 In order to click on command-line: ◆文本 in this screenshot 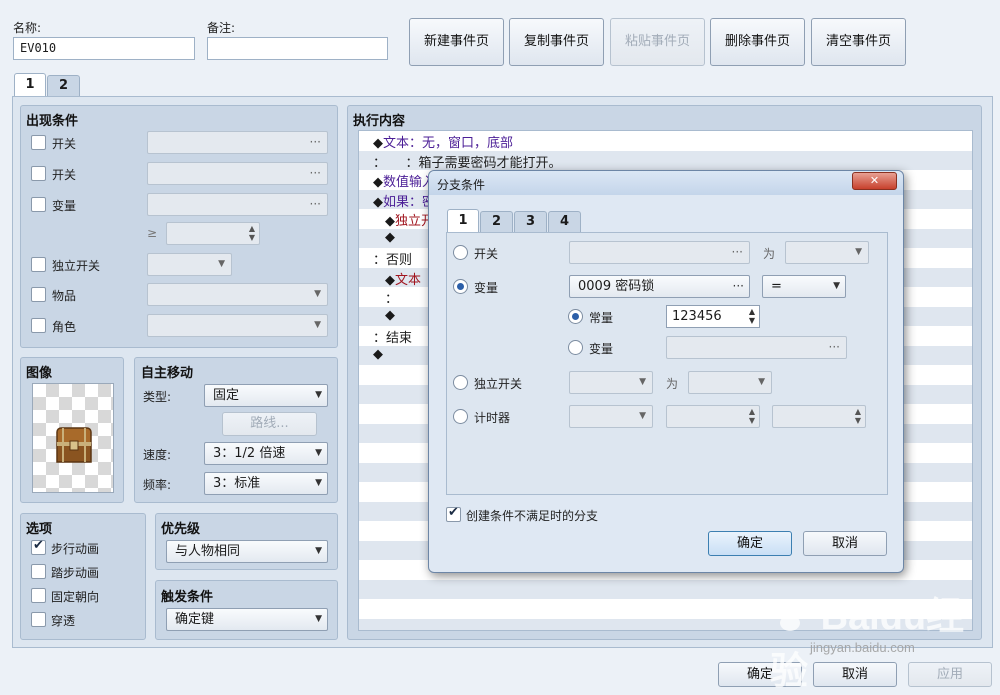, I will do `click(403, 278)`.